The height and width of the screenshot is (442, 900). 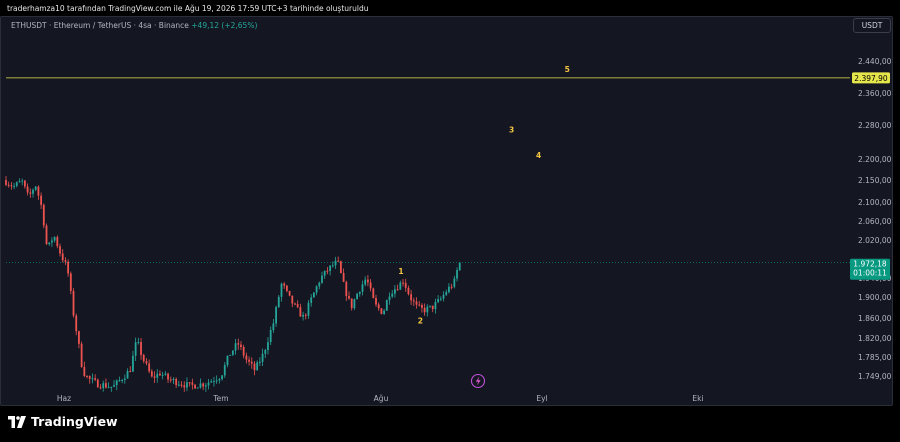 What do you see at coordinates (875, 318) in the screenshot?
I see `price-tick-label: 1.860,00` at bounding box center [875, 318].